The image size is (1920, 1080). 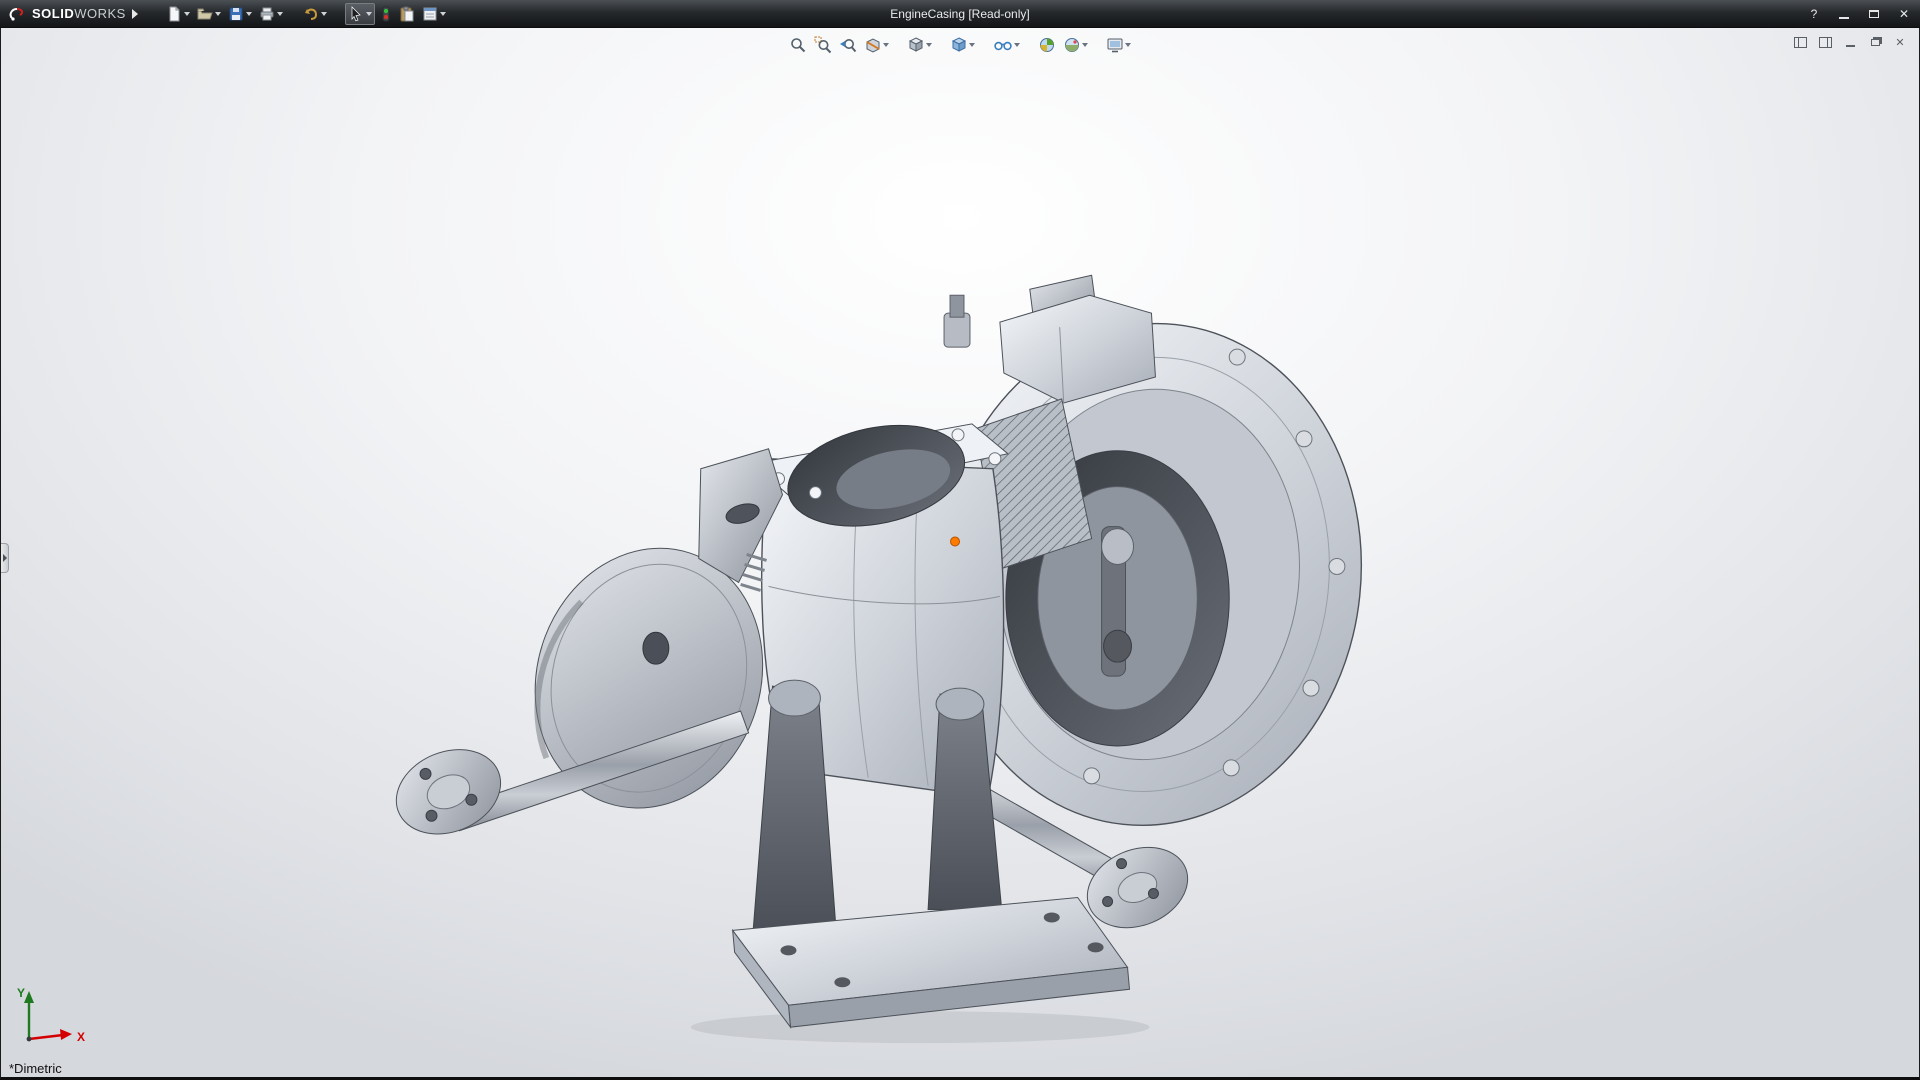 I want to click on new-document-button, so click(x=178, y=14).